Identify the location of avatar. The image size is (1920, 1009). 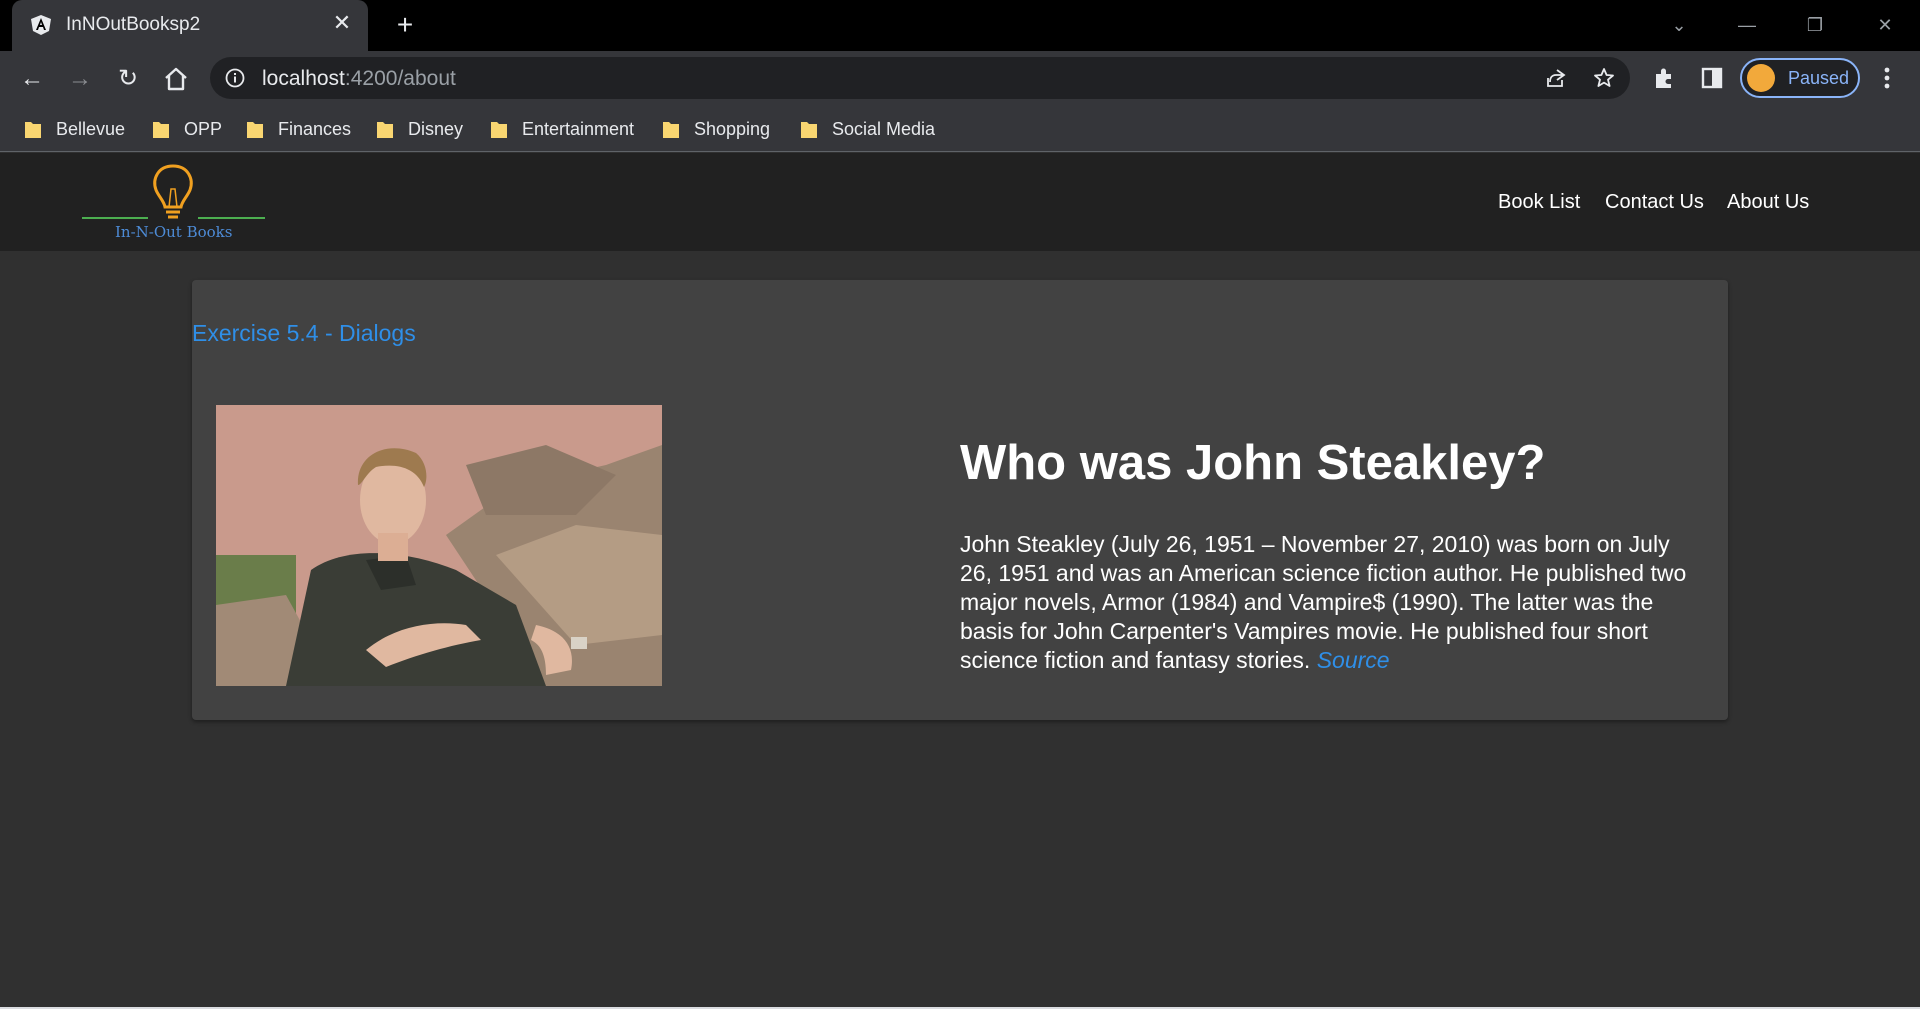
(1761, 78).